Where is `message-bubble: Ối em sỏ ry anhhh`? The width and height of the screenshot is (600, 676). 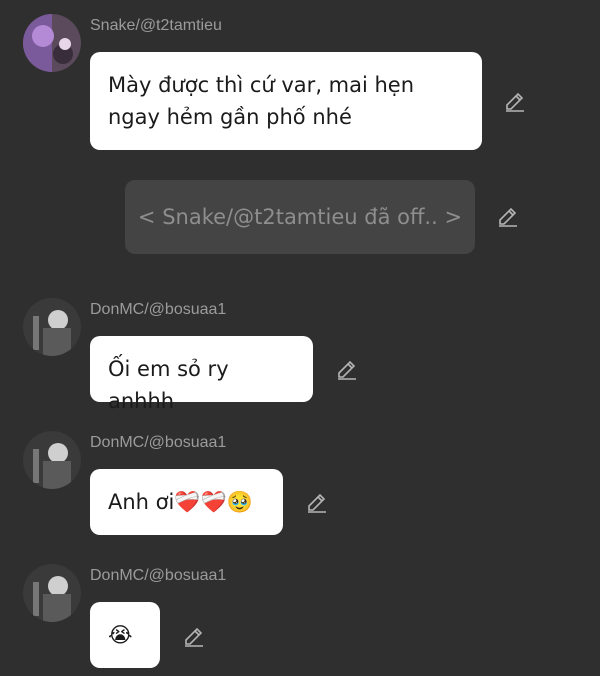 message-bubble: Ối em sỏ ry anhhh is located at coordinates (201, 374).